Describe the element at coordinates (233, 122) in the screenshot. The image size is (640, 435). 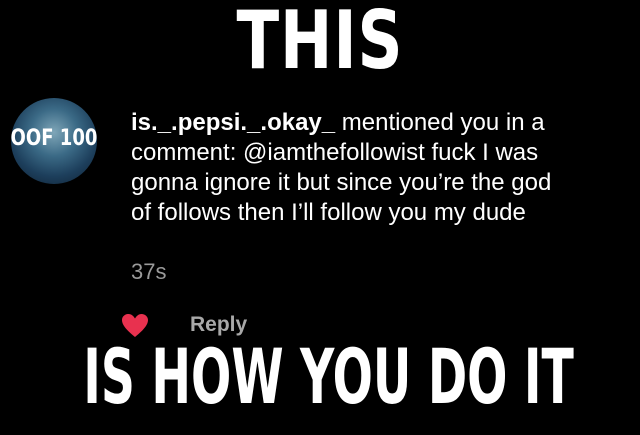
I see `username-link: is._.pepsi._.okay_` at that location.